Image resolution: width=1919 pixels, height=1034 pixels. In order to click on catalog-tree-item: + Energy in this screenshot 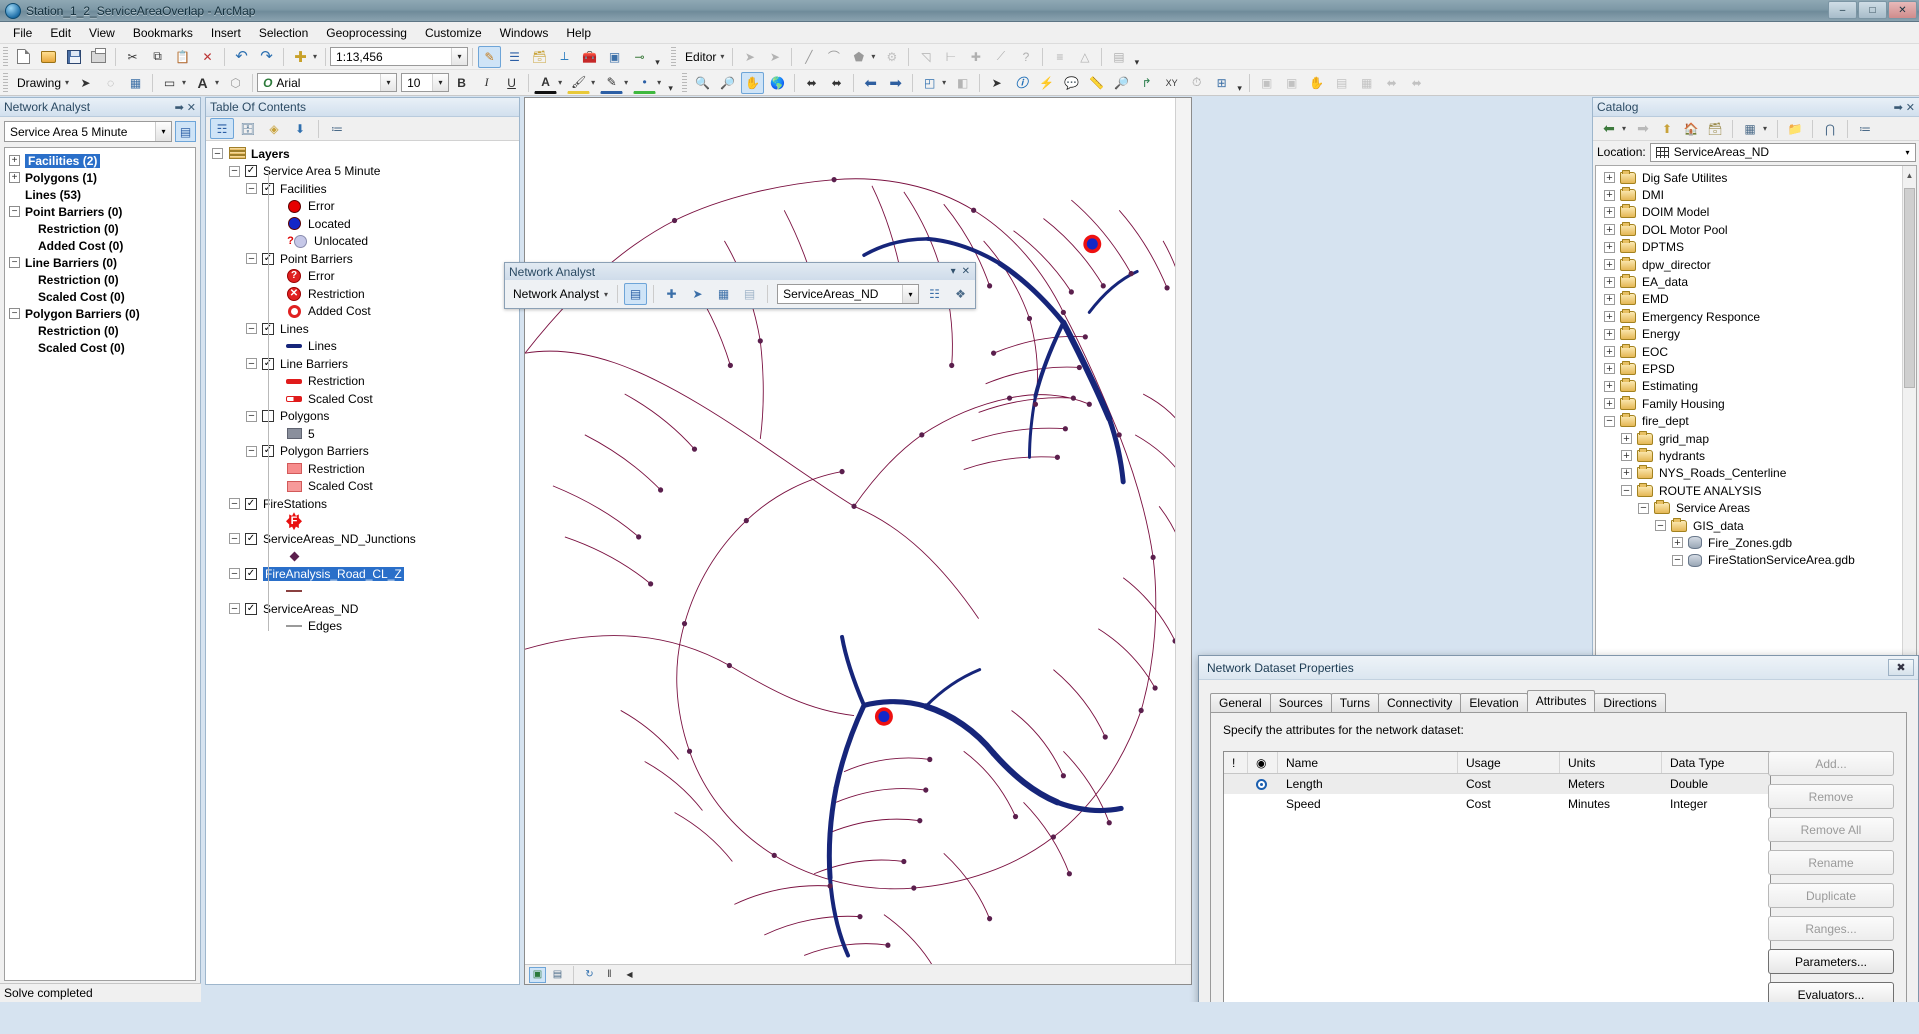, I will do `click(1756, 334)`.